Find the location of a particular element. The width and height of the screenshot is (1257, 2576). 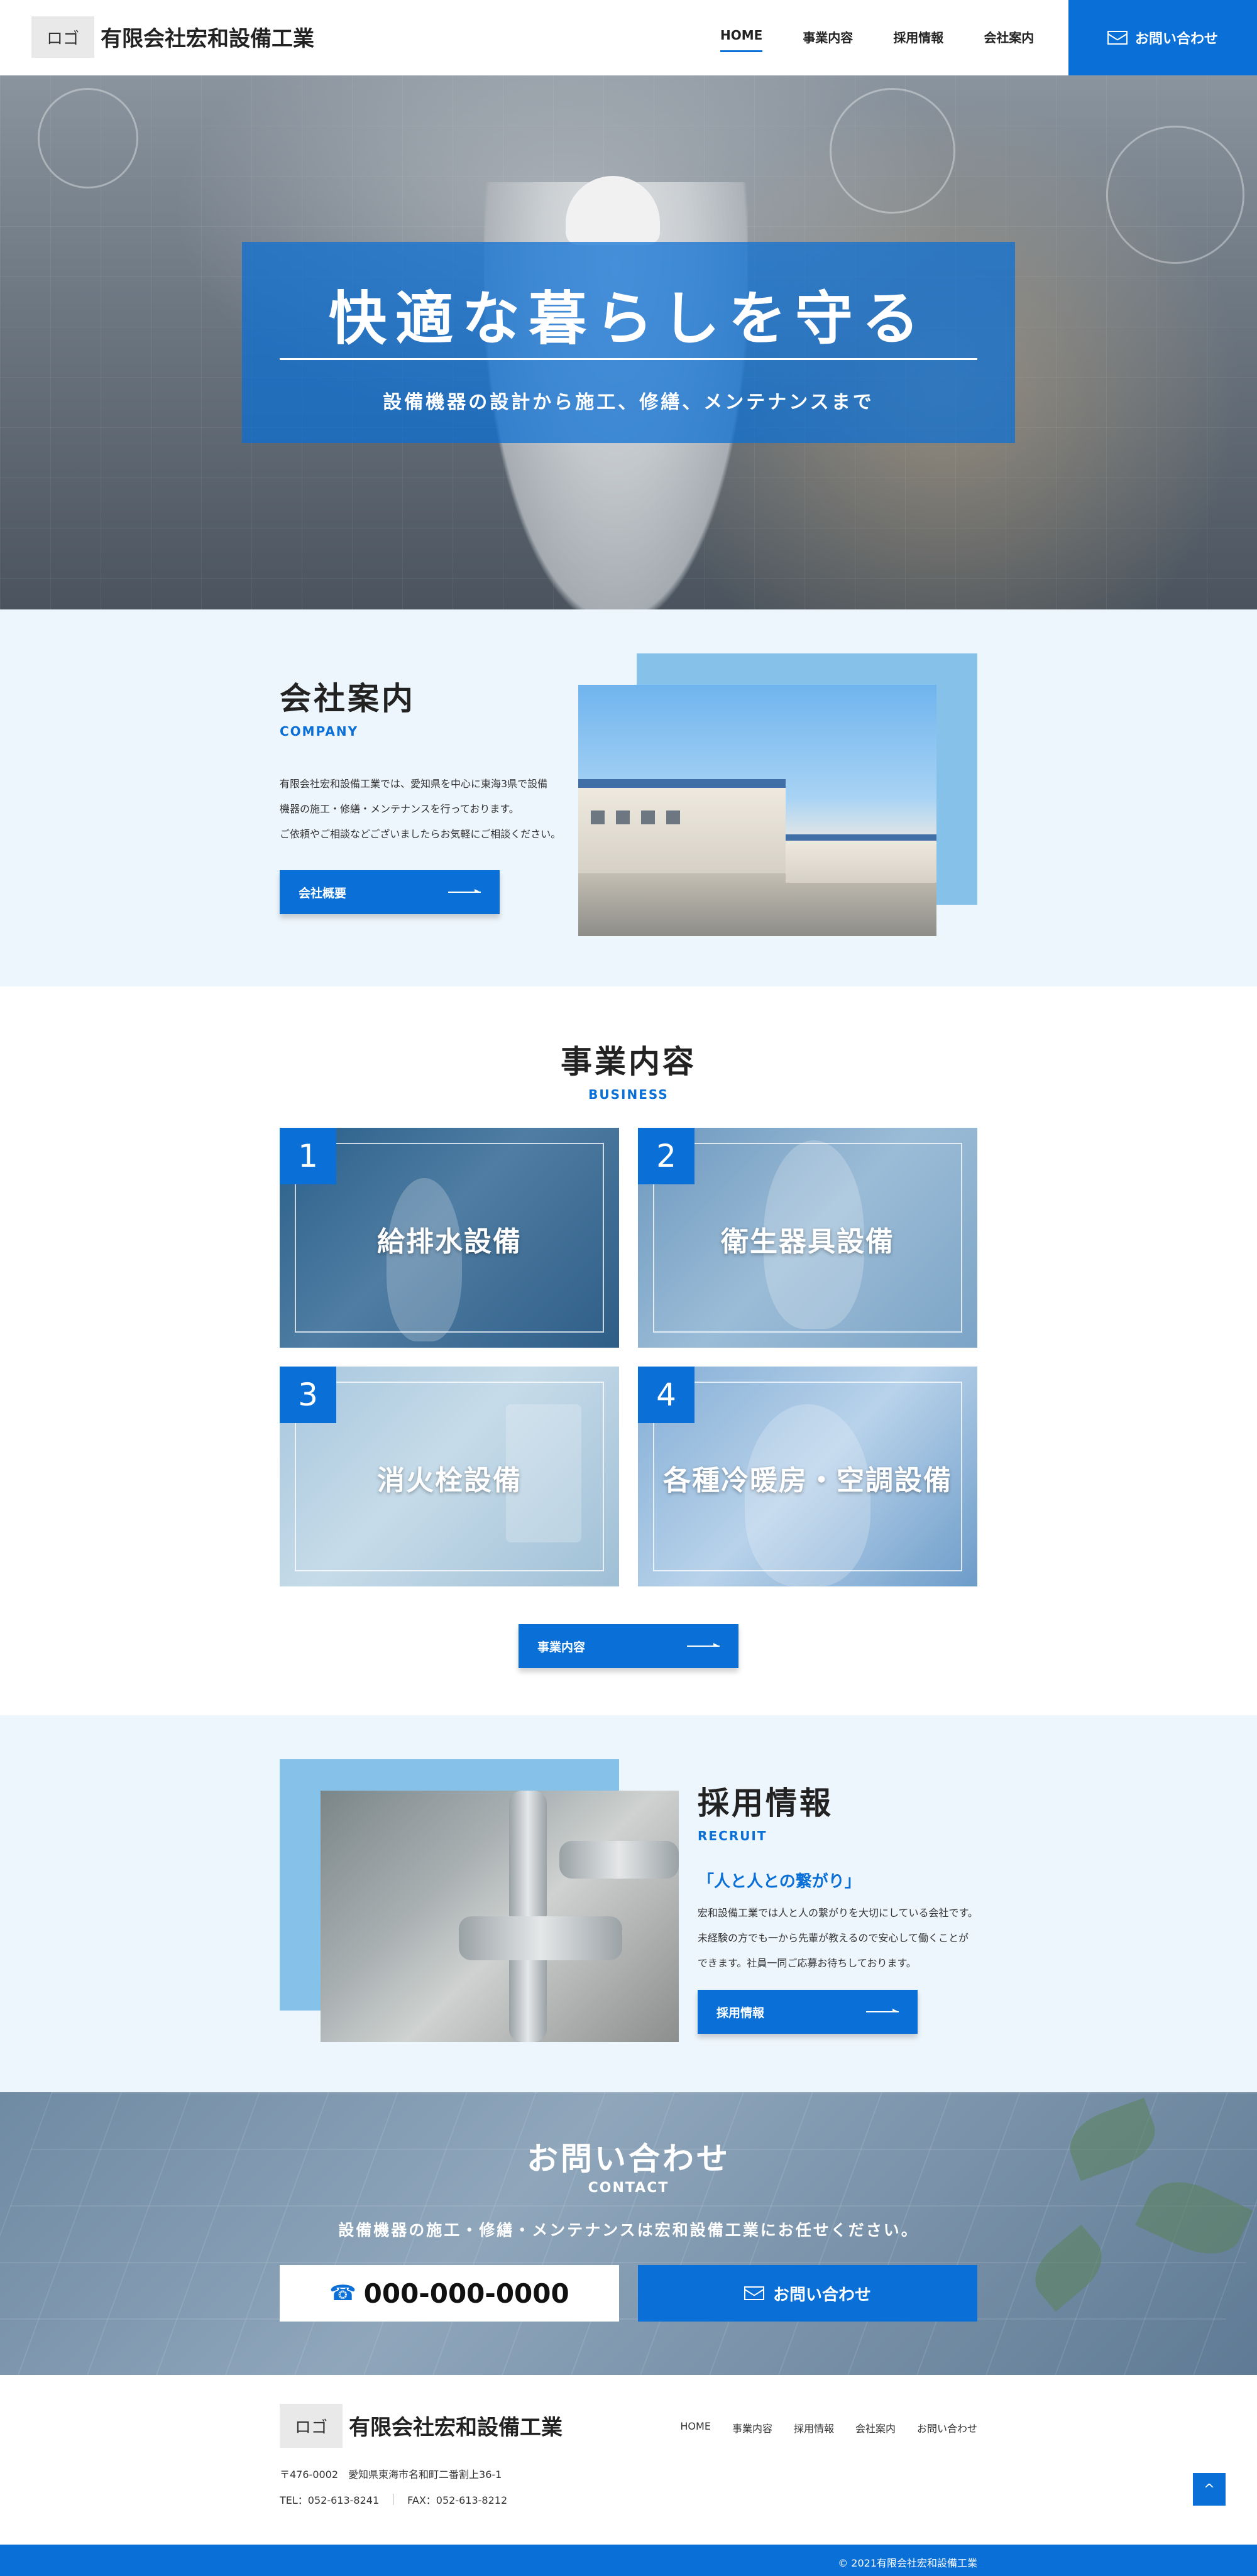

footer-nav: HOME 事業内容 採用情報 会社案内 お問い合わせ is located at coordinates (828, 2428).